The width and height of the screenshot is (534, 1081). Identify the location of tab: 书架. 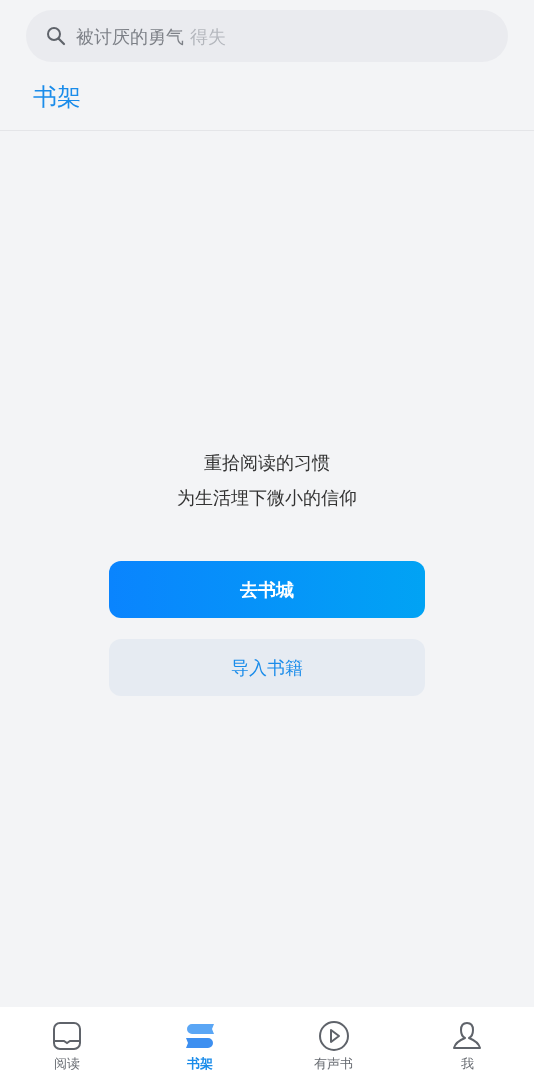
(200, 1044).